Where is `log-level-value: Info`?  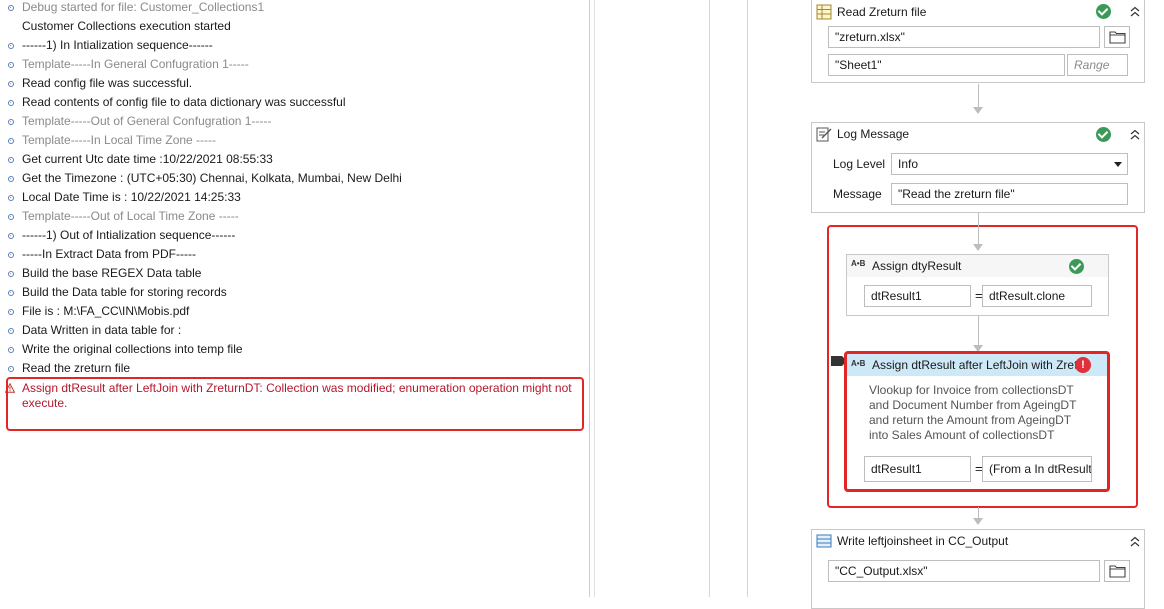 log-level-value: Info is located at coordinates (908, 164).